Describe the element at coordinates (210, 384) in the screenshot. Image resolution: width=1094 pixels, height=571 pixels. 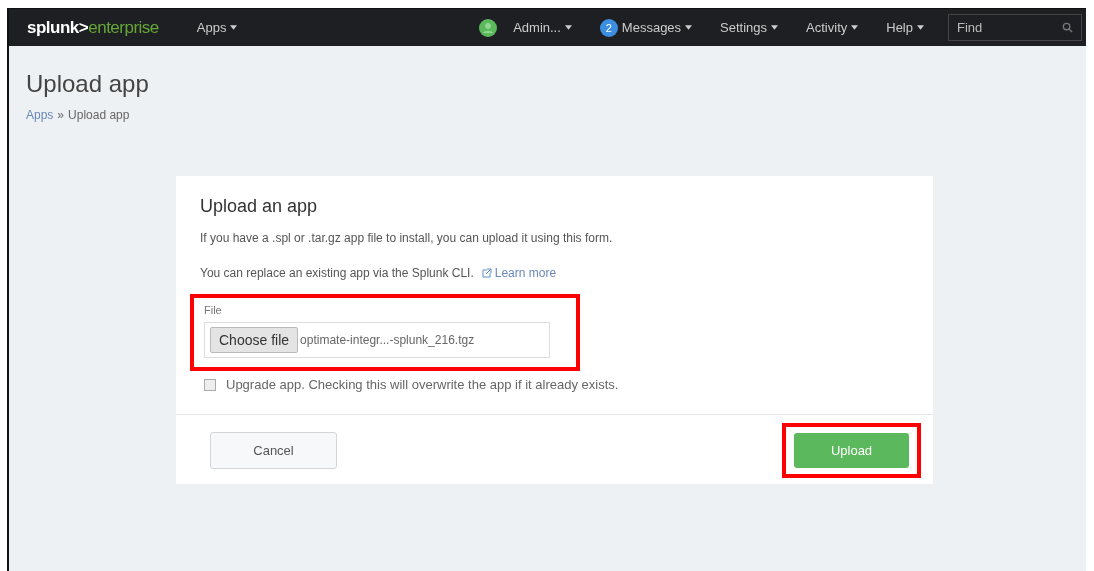
I see `upgrade-checkbox` at that location.